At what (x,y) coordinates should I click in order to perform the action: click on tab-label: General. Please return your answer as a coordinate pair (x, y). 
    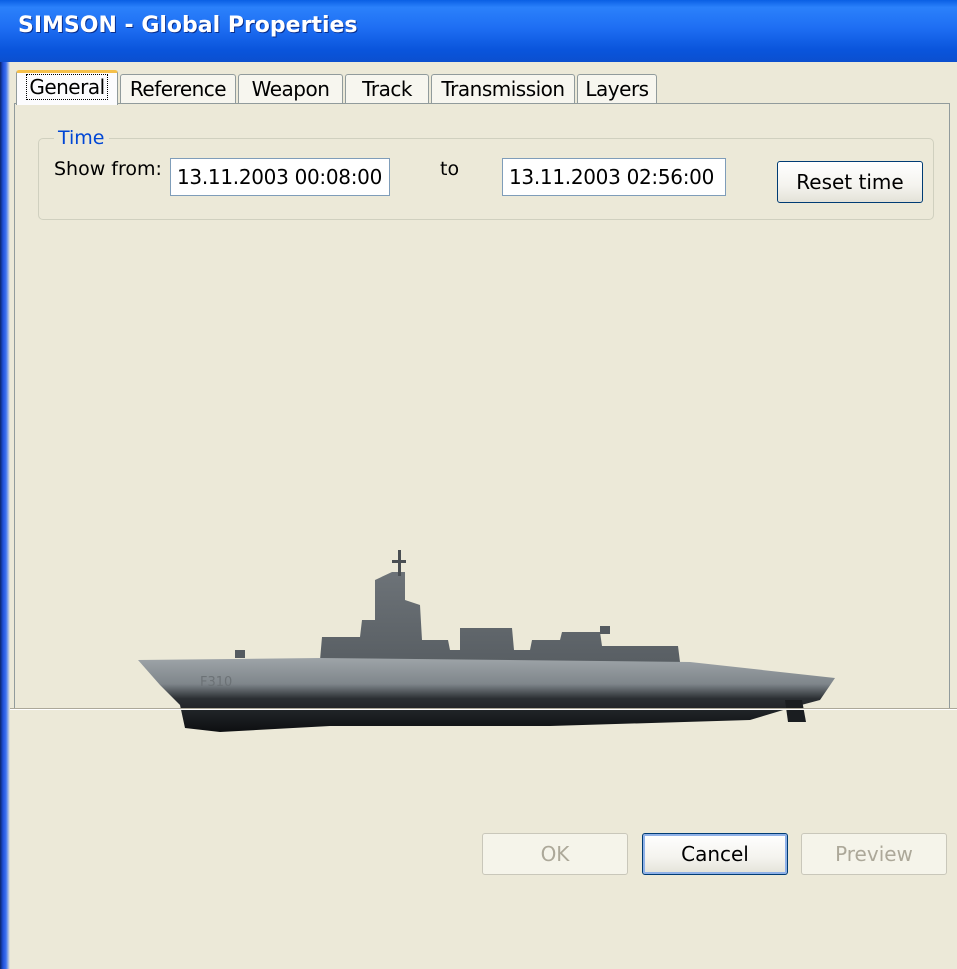
    Looking at the image, I should click on (67, 87).